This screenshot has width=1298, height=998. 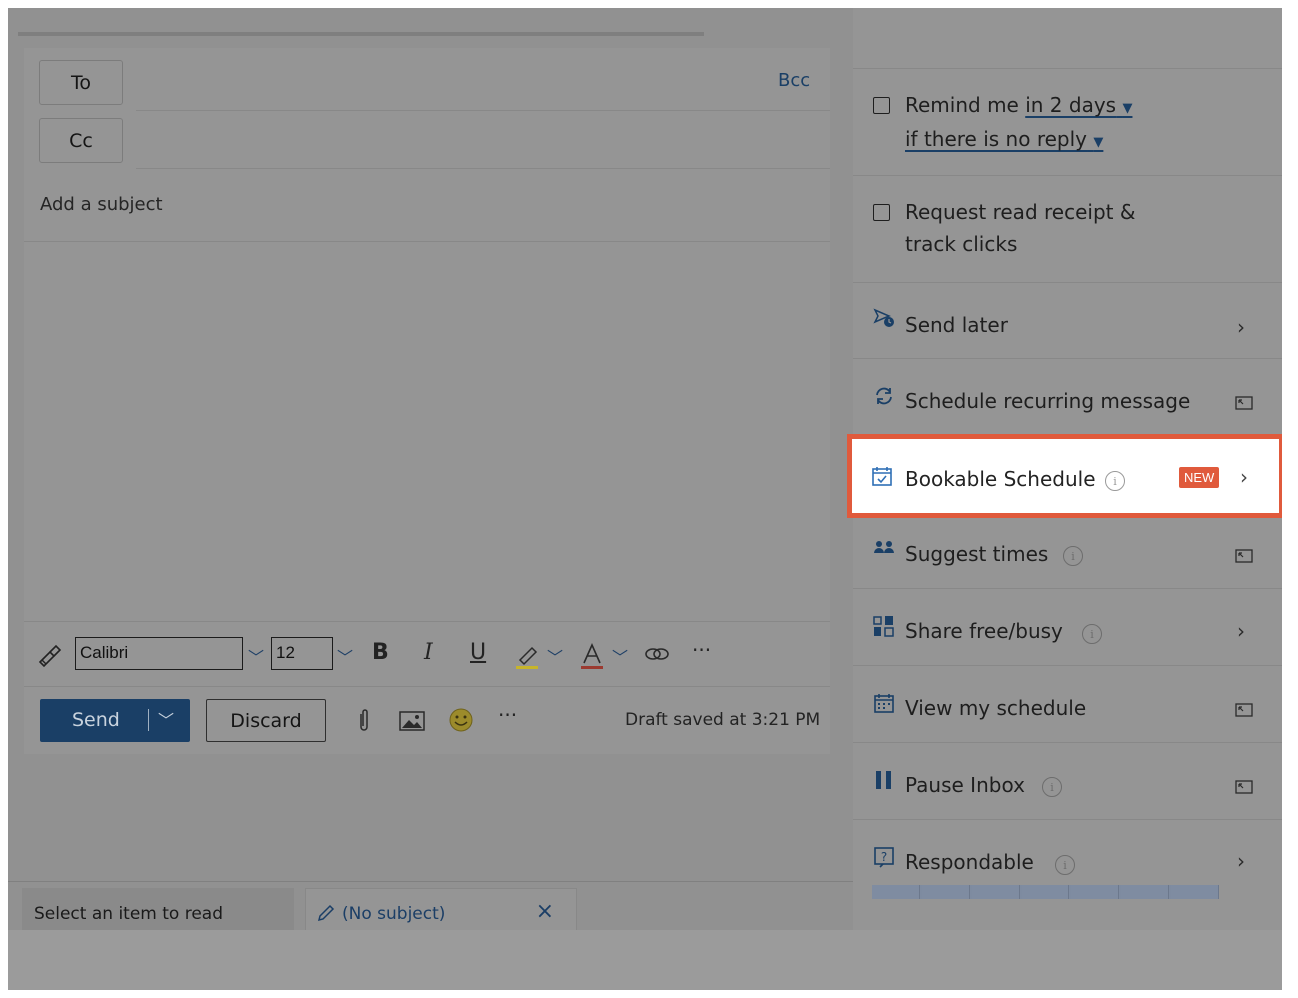 I want to click on tab-read-item-label: Select an item to read, so click(x=129, y=914).